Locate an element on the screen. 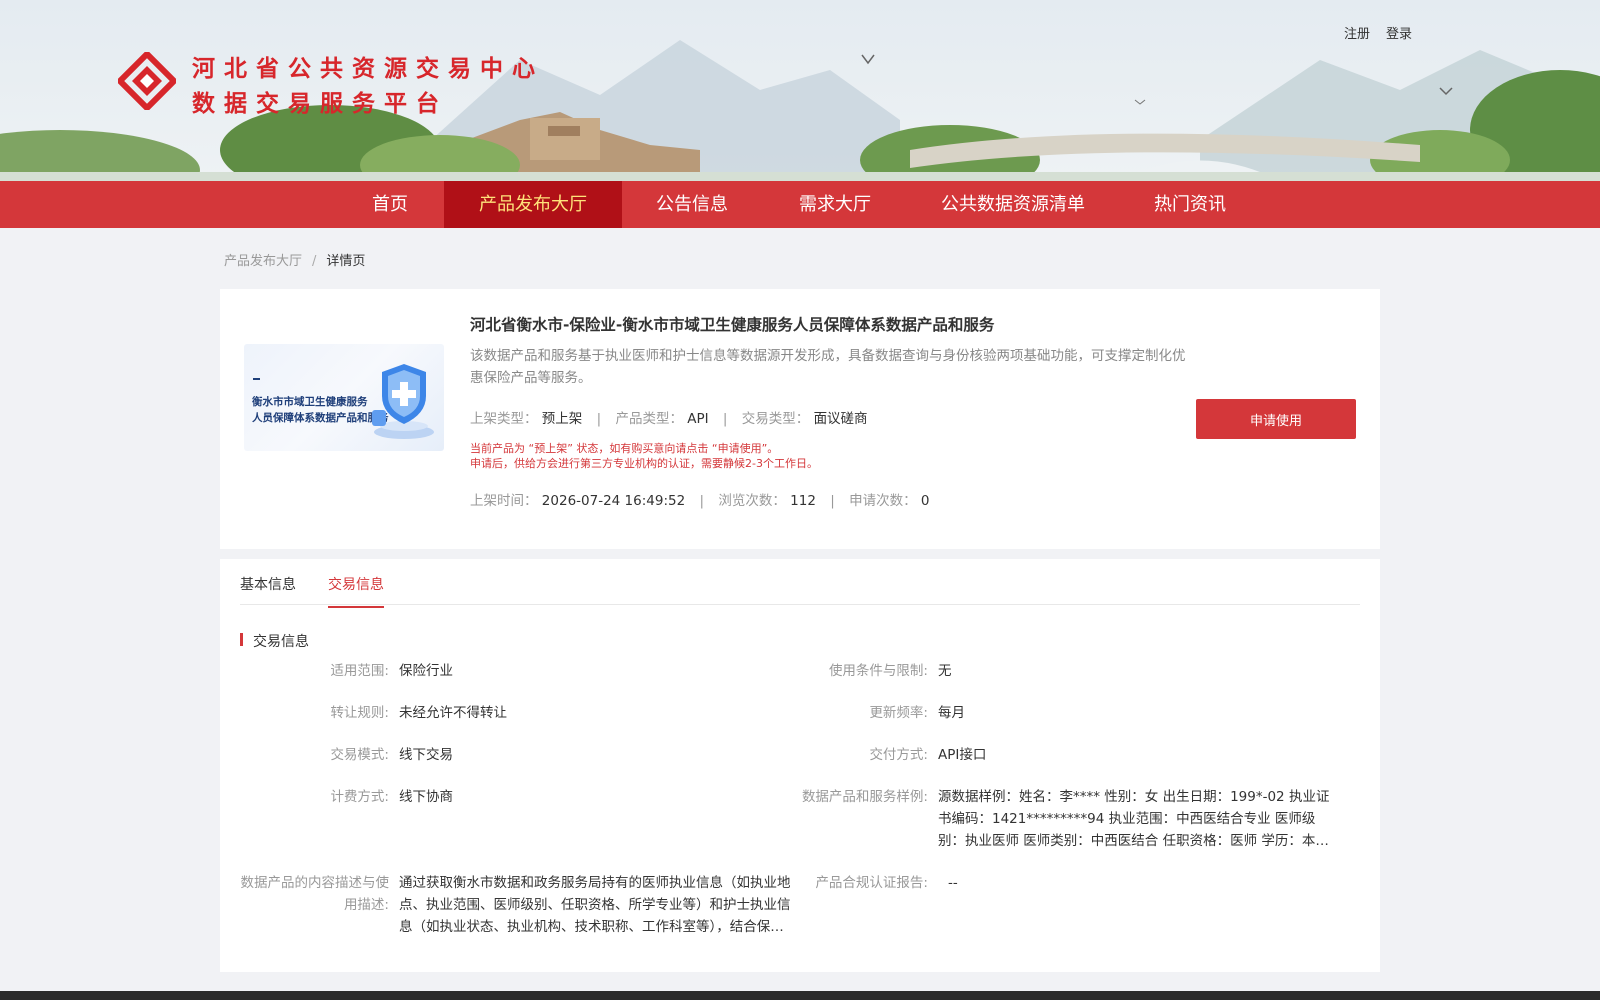 This screenshot has height=1000, width=1600. field-label-scope: 适用范围: is located at coordinates (359, 671).